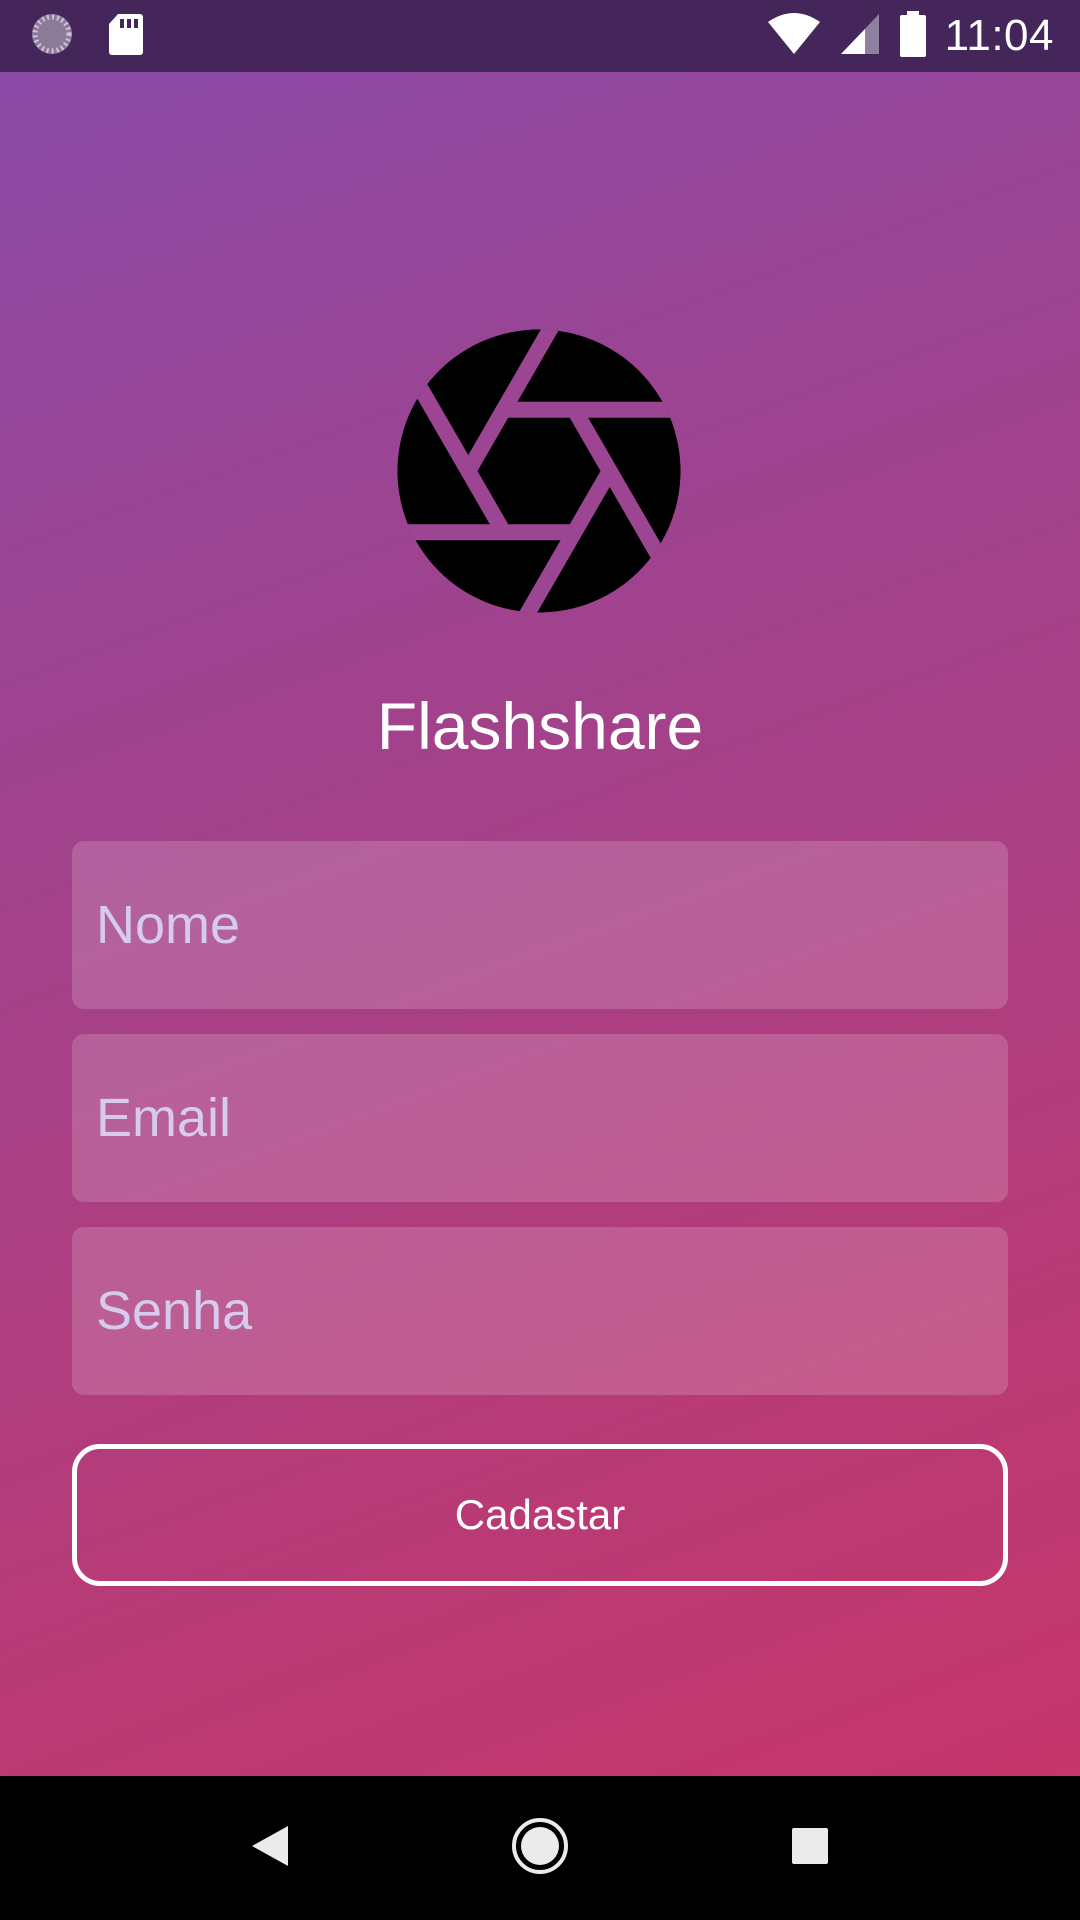 Image resolution: width=1080 pixels, height=1920 pixels. What do you see at coordinates (87, 36) in the screenshot?
I see `status-left-icons` at bounding box center [87, 36].